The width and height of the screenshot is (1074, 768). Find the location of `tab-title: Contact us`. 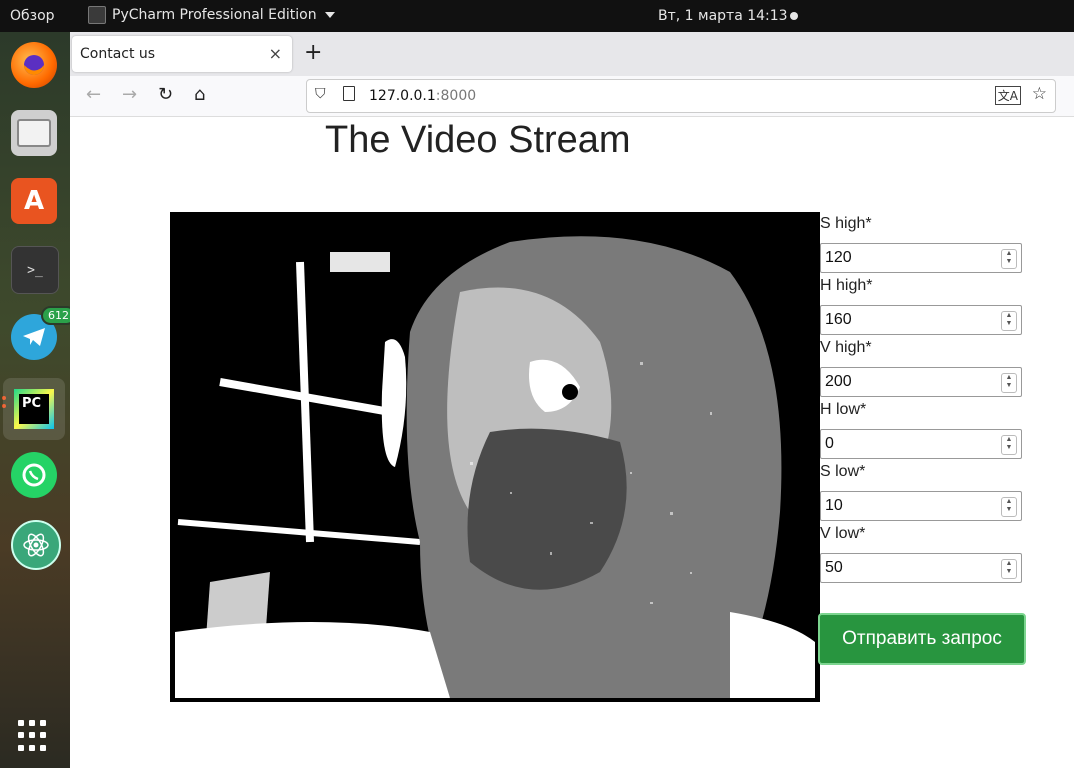

tab-title: Contact us is located at coordinates (118, 54).